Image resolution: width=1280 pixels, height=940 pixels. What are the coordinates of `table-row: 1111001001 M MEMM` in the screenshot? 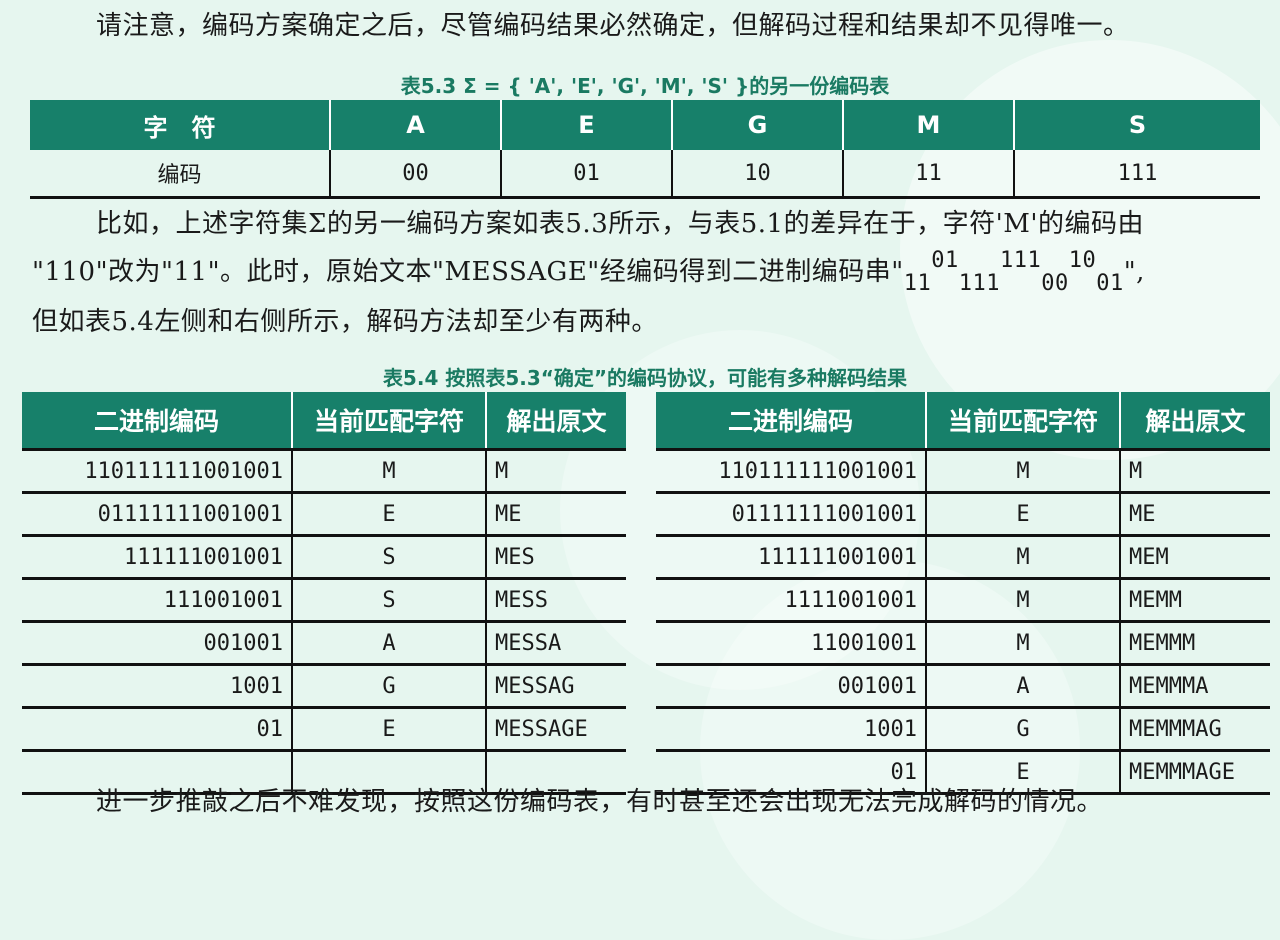 It's located at (963, 600).